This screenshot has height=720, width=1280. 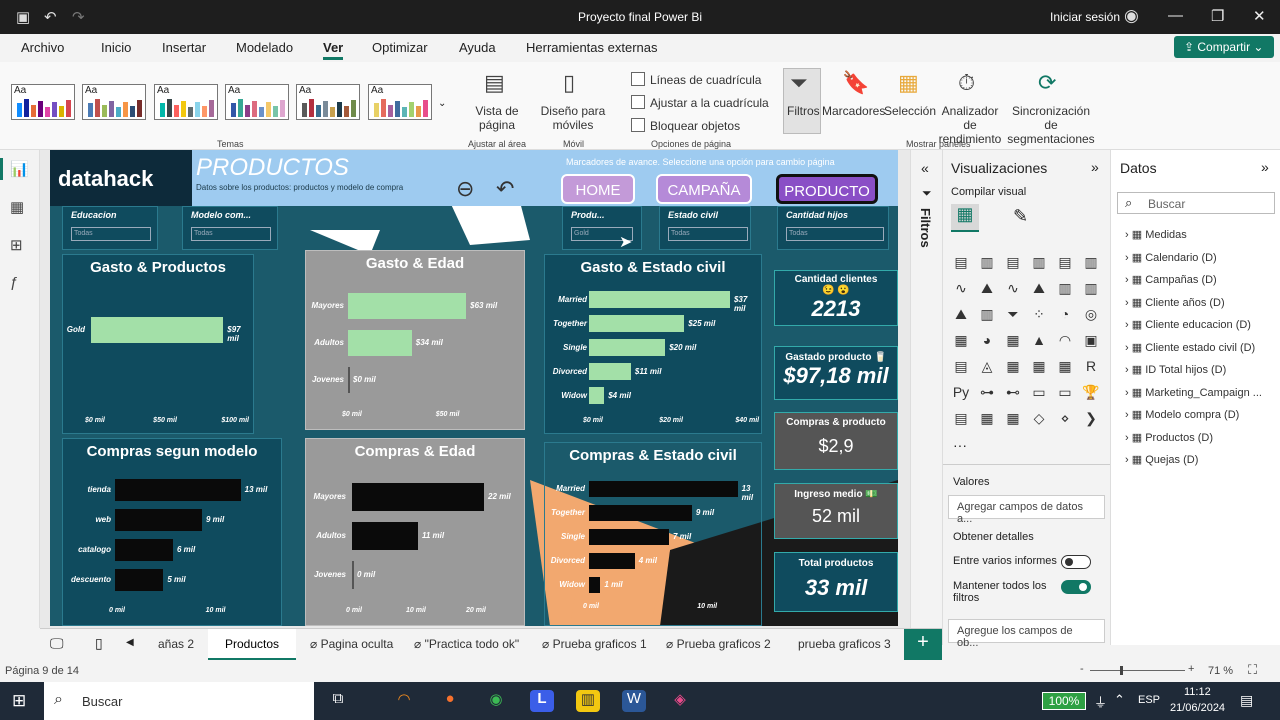 What do you see at coordinates (110, 228) in the screenshot?
I see `slicer-educacion: Educacion Todas` at bounding box center [110, 228].